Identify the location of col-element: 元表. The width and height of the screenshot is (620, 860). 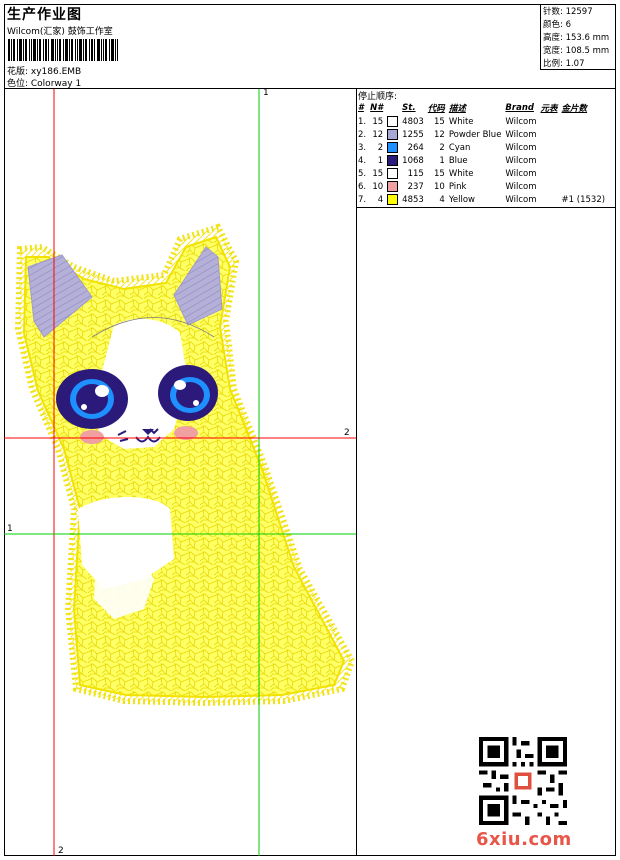
(549, 108).